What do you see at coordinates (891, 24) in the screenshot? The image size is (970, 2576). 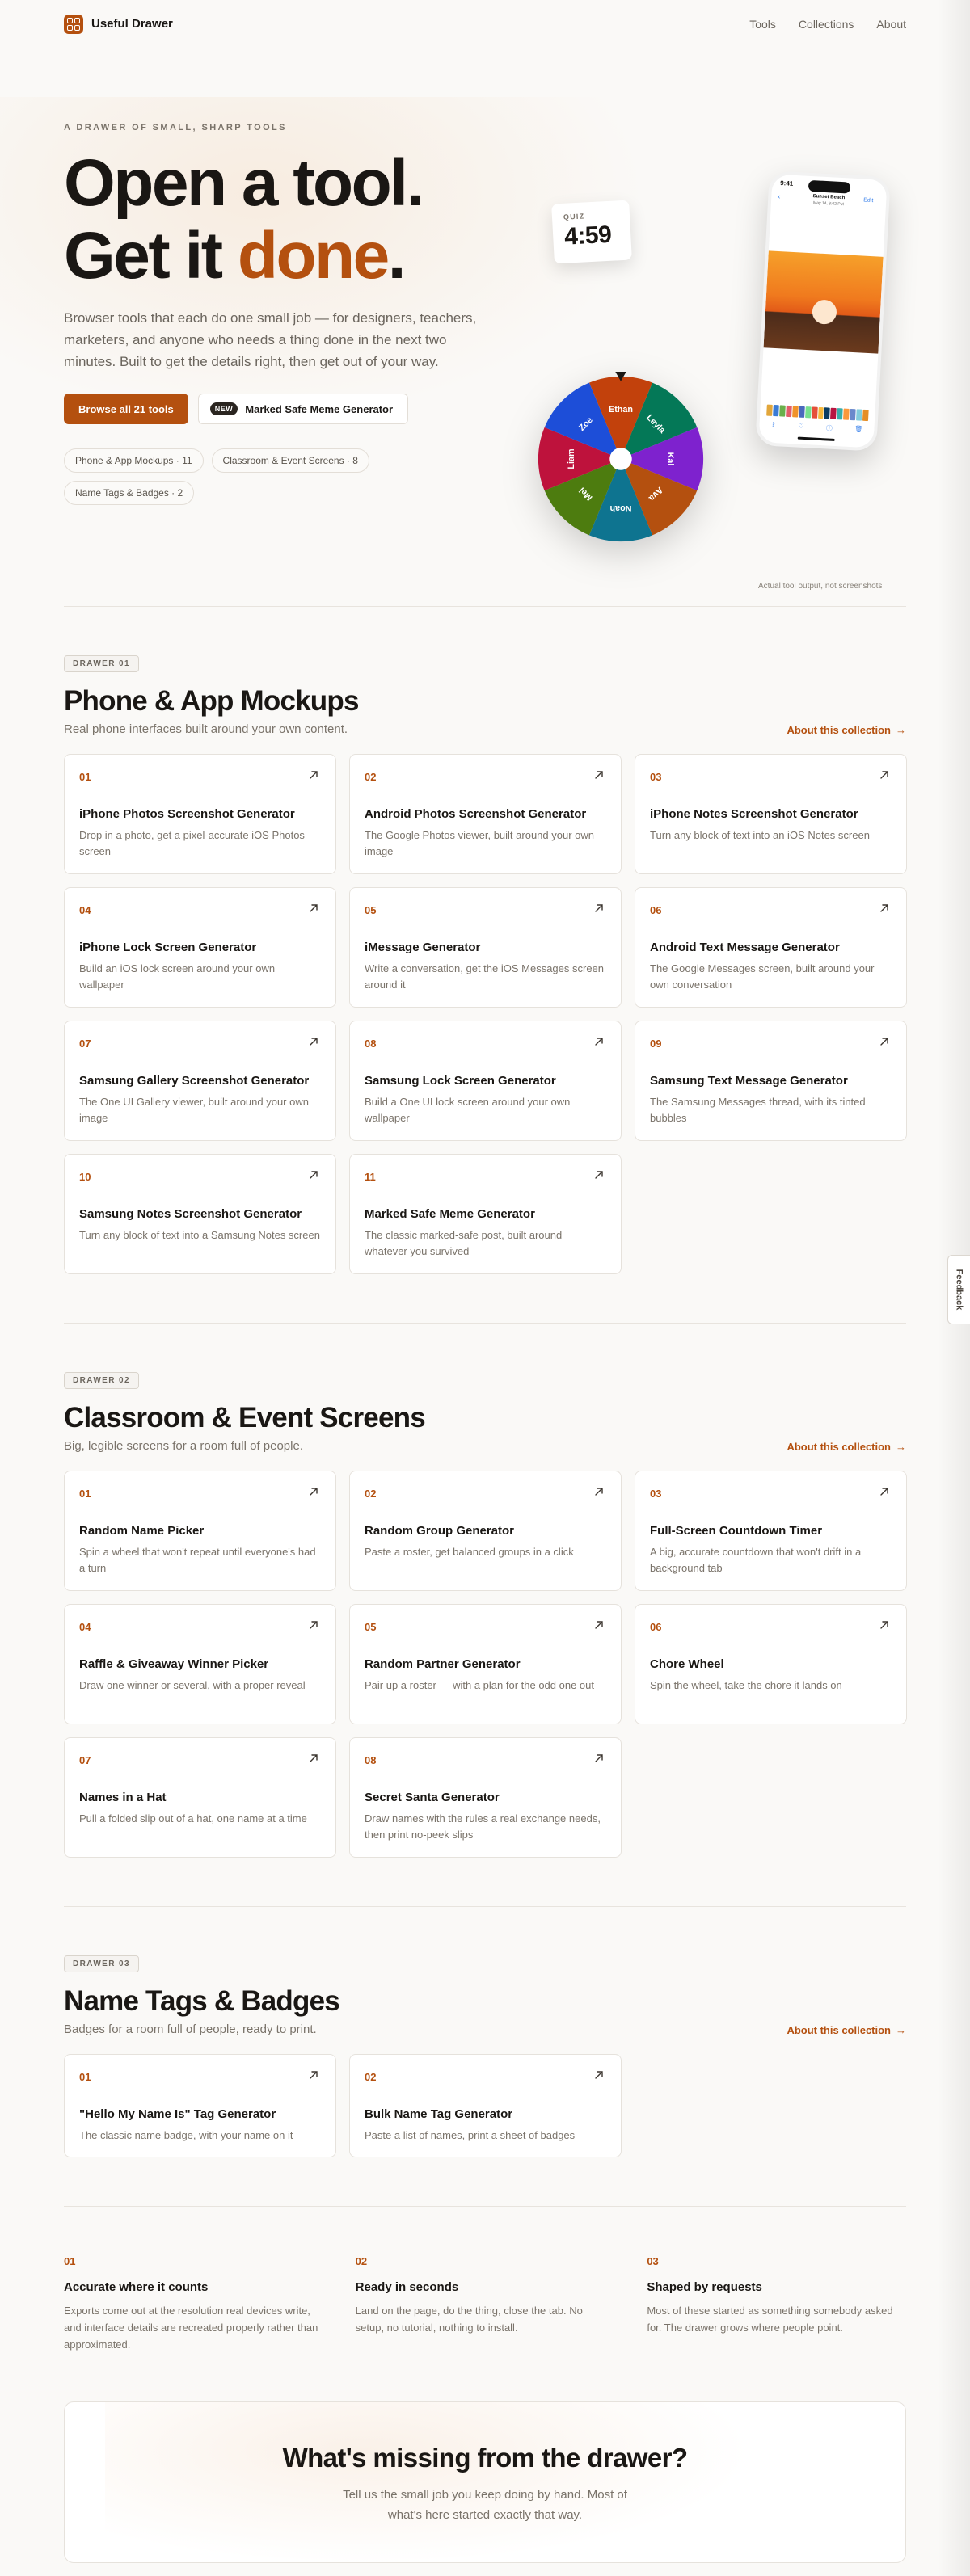 I see `nav-link-about: About` at bounding box center [891, 24].